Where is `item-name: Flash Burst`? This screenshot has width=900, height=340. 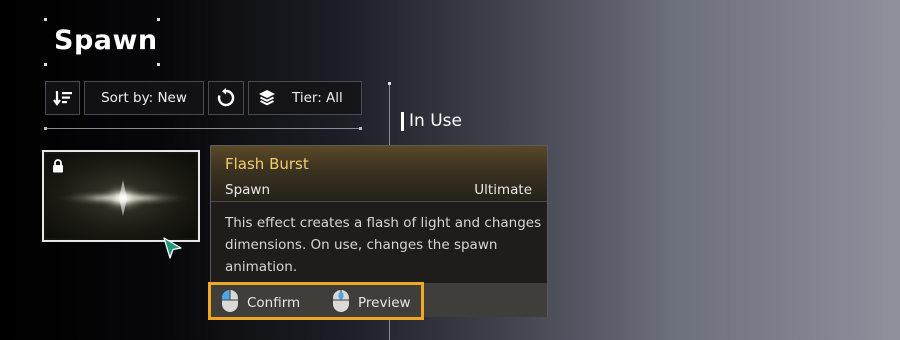
item-name: Flash Burst is located at coordinates (267, 164).